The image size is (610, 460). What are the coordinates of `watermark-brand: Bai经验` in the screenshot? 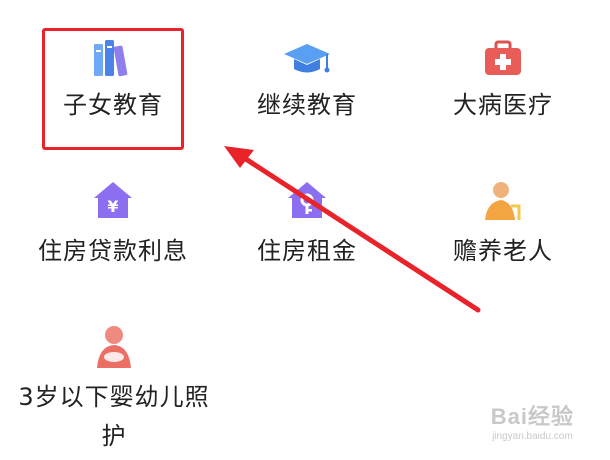 It's located at (532, 416).